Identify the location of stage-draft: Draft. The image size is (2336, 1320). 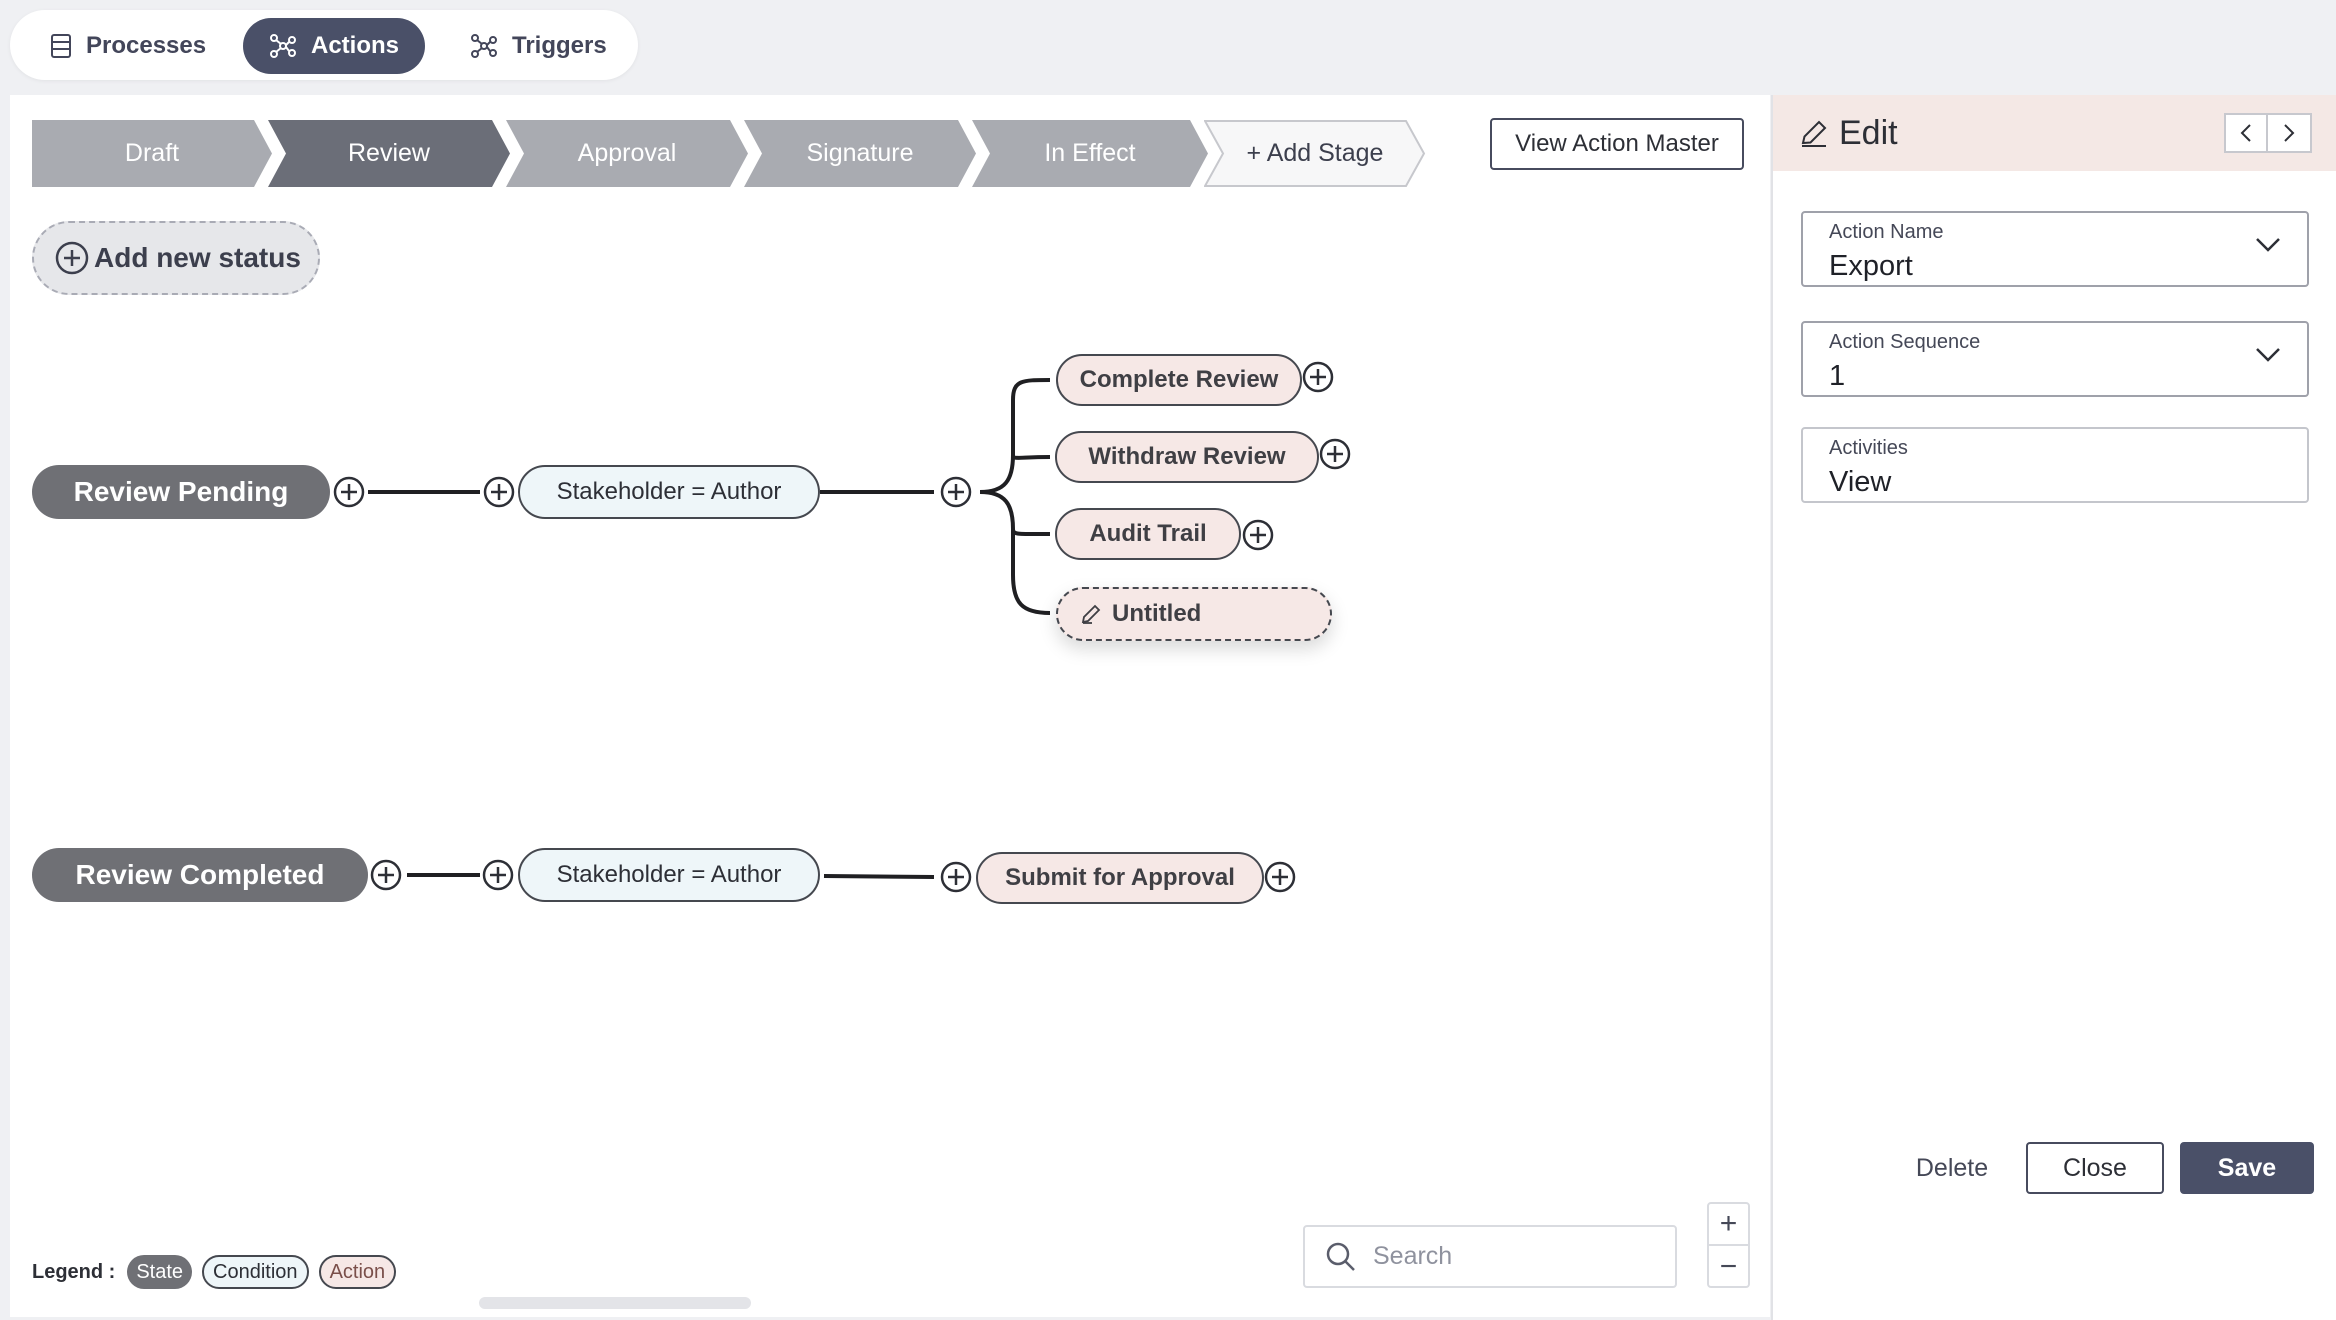
(152, 153).